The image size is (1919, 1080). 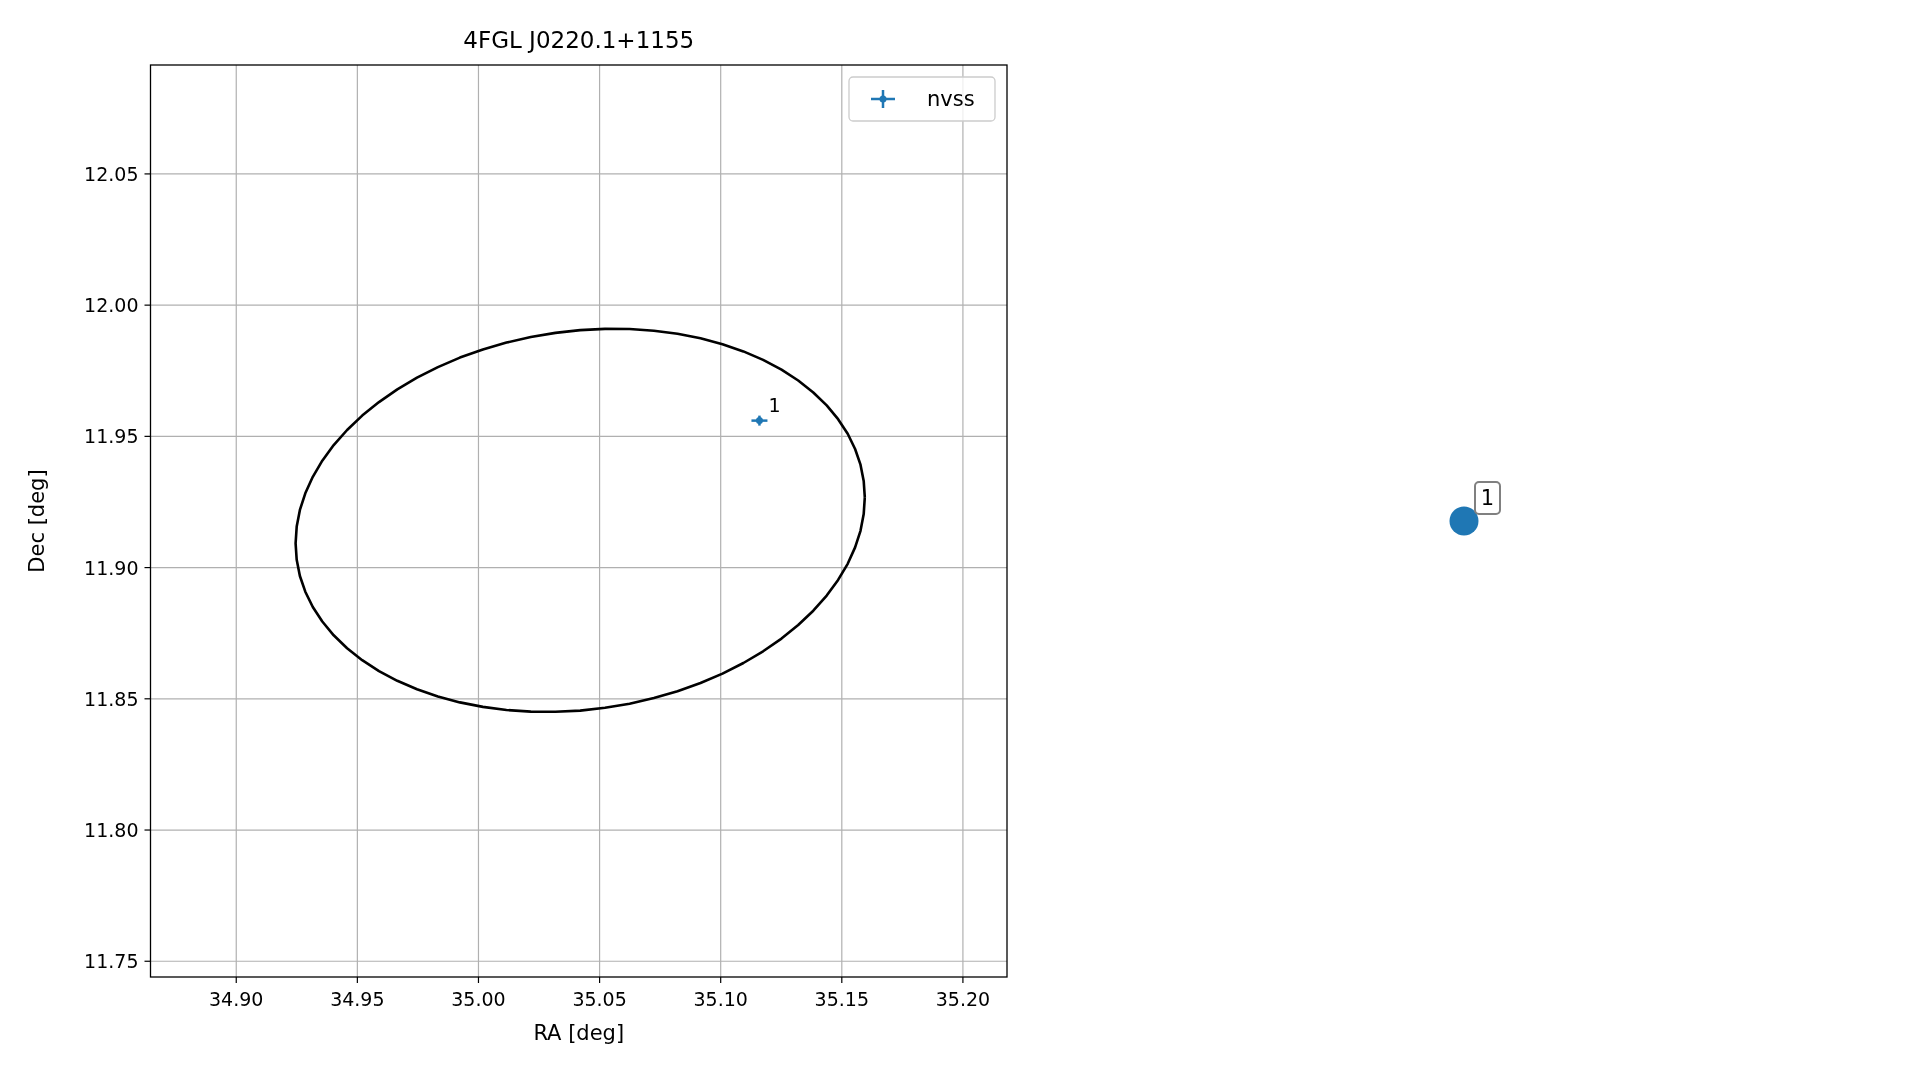 I want to click on marker-label: 1, so click(x=1487, y=498).